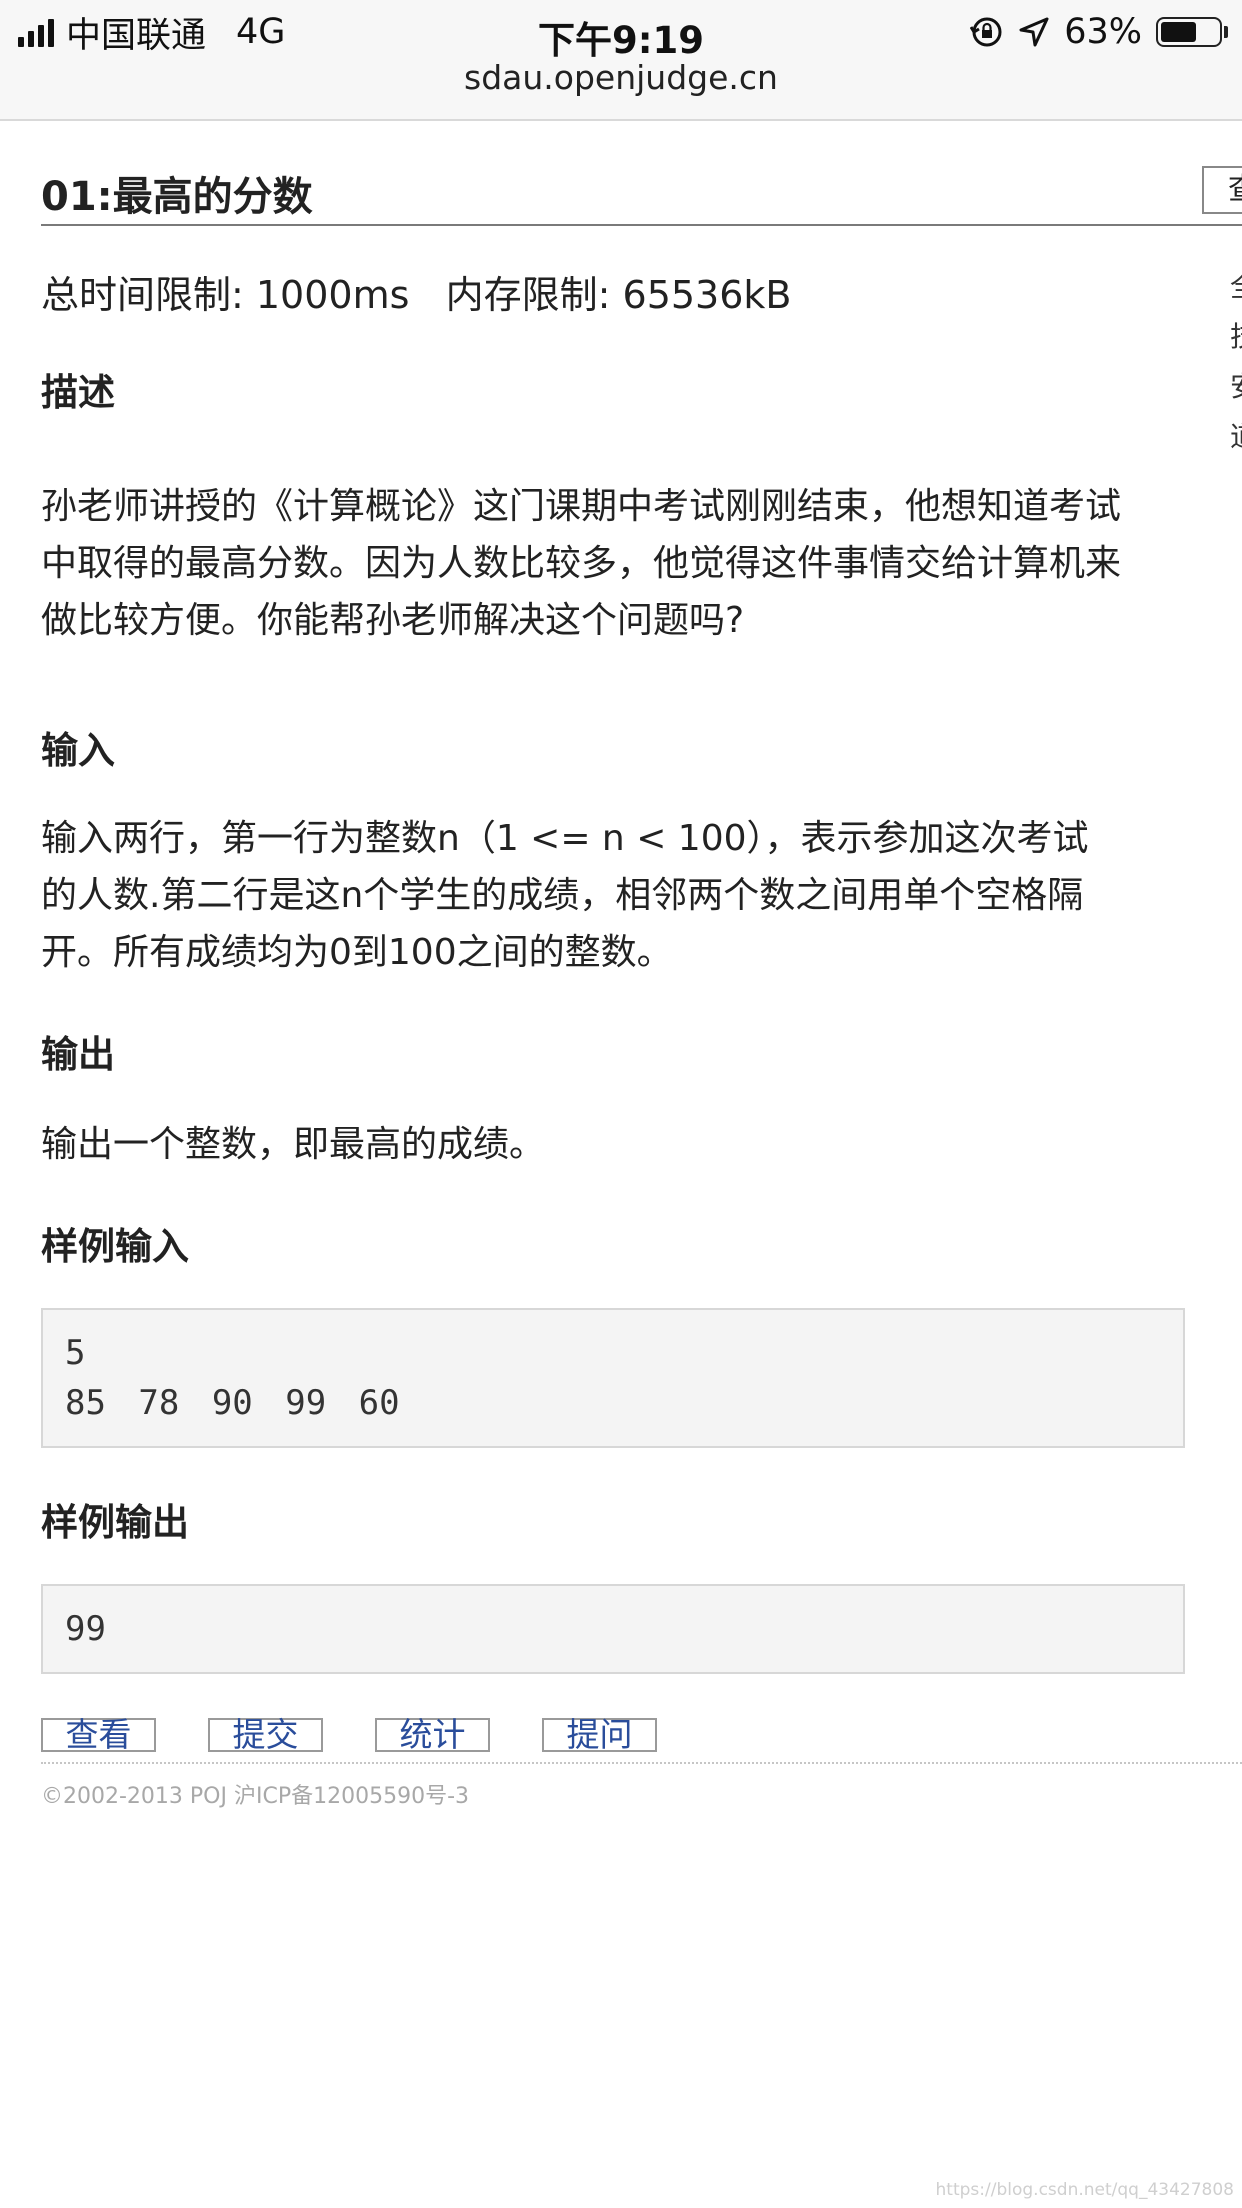 The width and height of the screenshot is (1242, 2208). Describe the element at coordinates (1034, 32) in the screenshot. I see `location-arrow-icon` at that location.